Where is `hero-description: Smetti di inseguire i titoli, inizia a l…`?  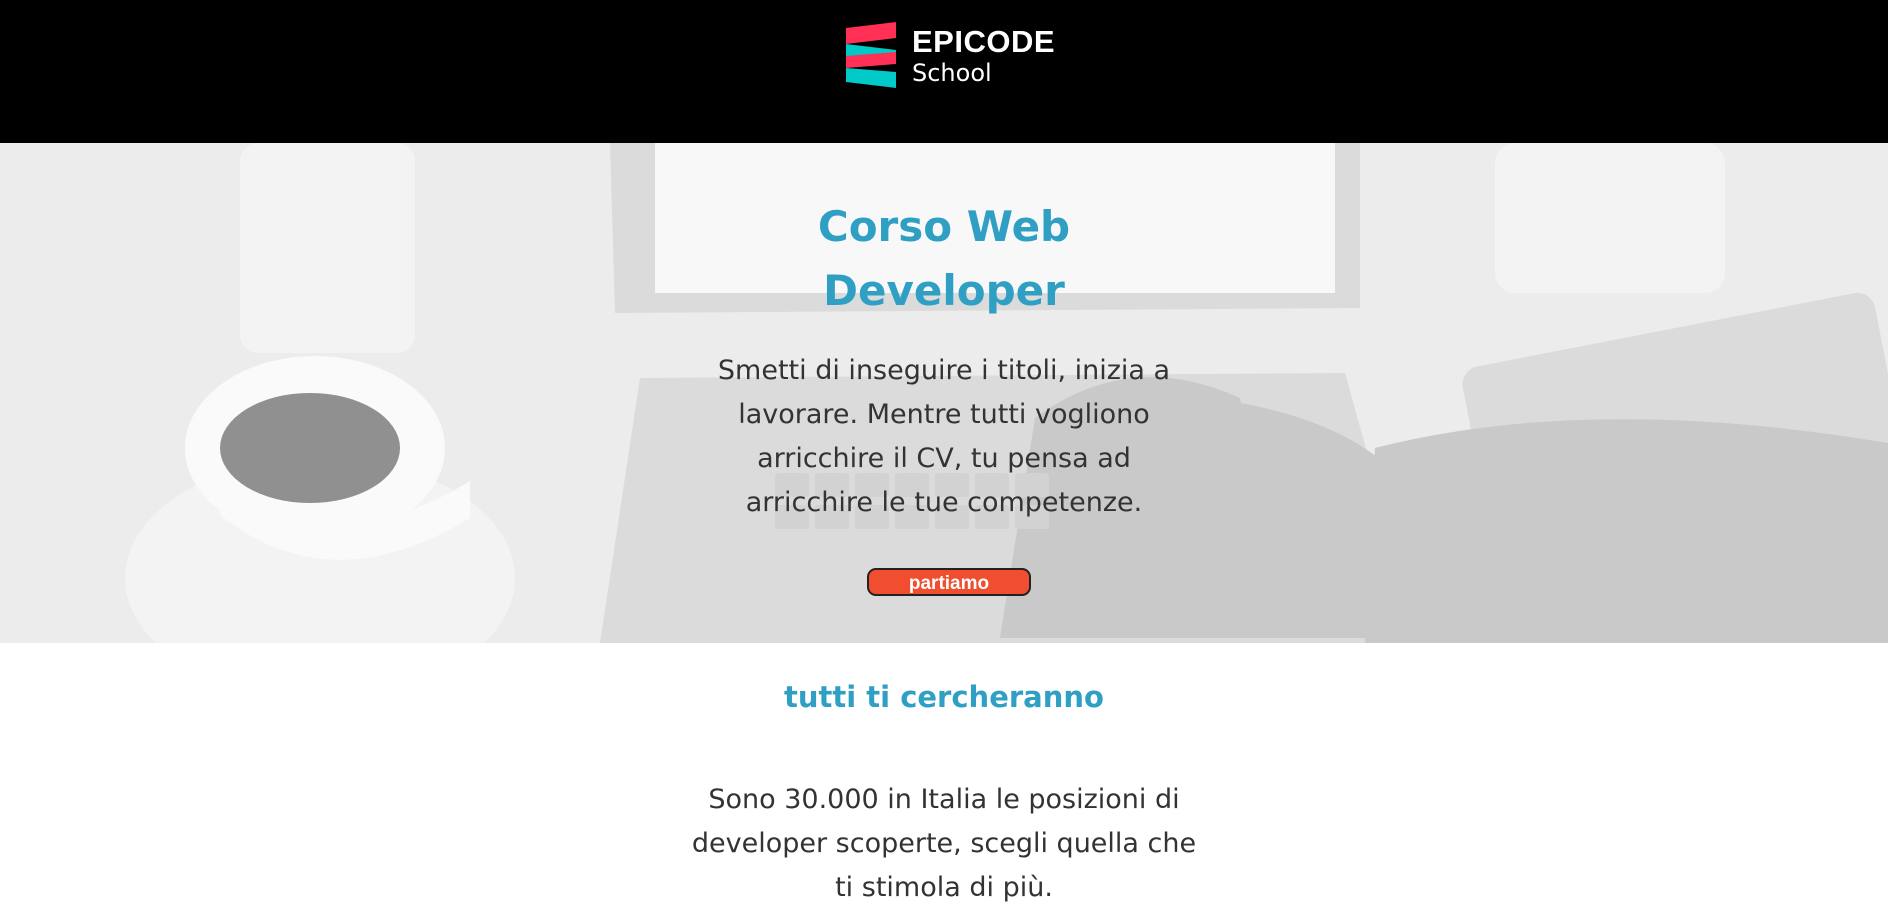
hero-description: Smetti di inseguire i titoli, inizia a l… is located at coordinates (944, 436).